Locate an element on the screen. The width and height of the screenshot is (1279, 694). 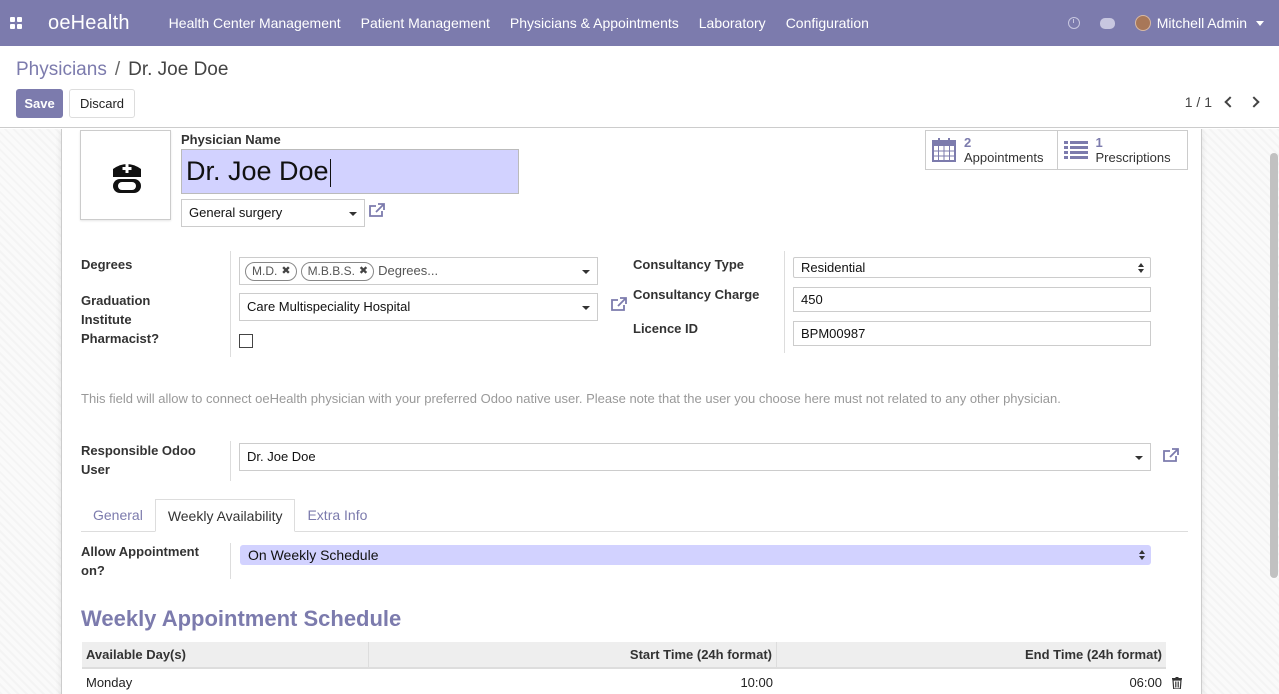
calendar-icon is located at coordinates (944, 150).